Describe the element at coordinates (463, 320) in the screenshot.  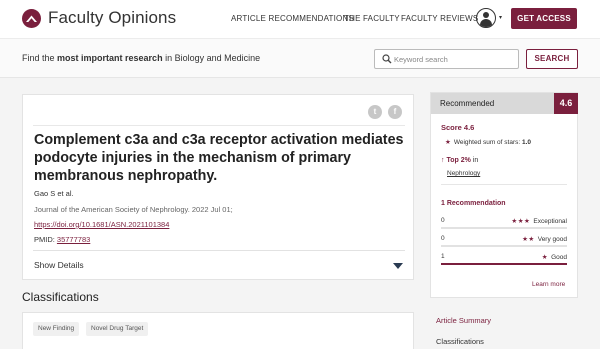
I see `sidebar-link-article-summary: Article Summary` at that location.